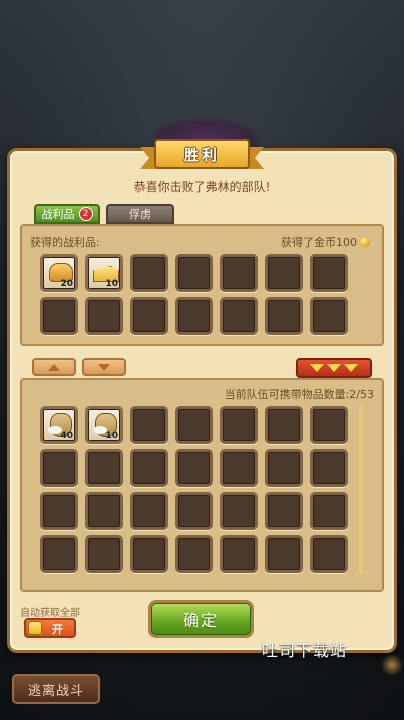 This screenshot has width=404, height=720. I want to click on loot-item-slot: 10, so click(104, 273).